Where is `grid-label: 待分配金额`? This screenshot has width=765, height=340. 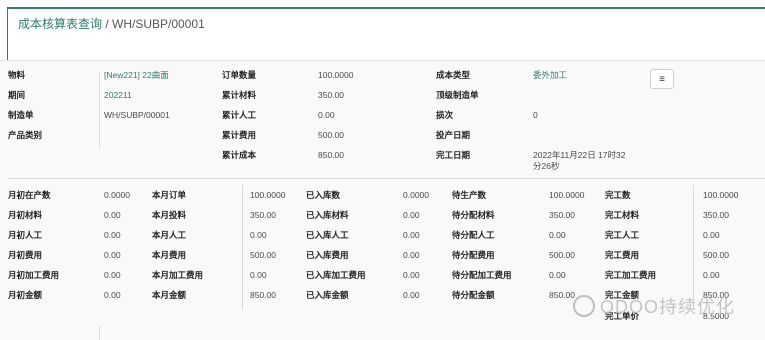 grid-label: 待分配金额 is located at coordinates (473, 295).